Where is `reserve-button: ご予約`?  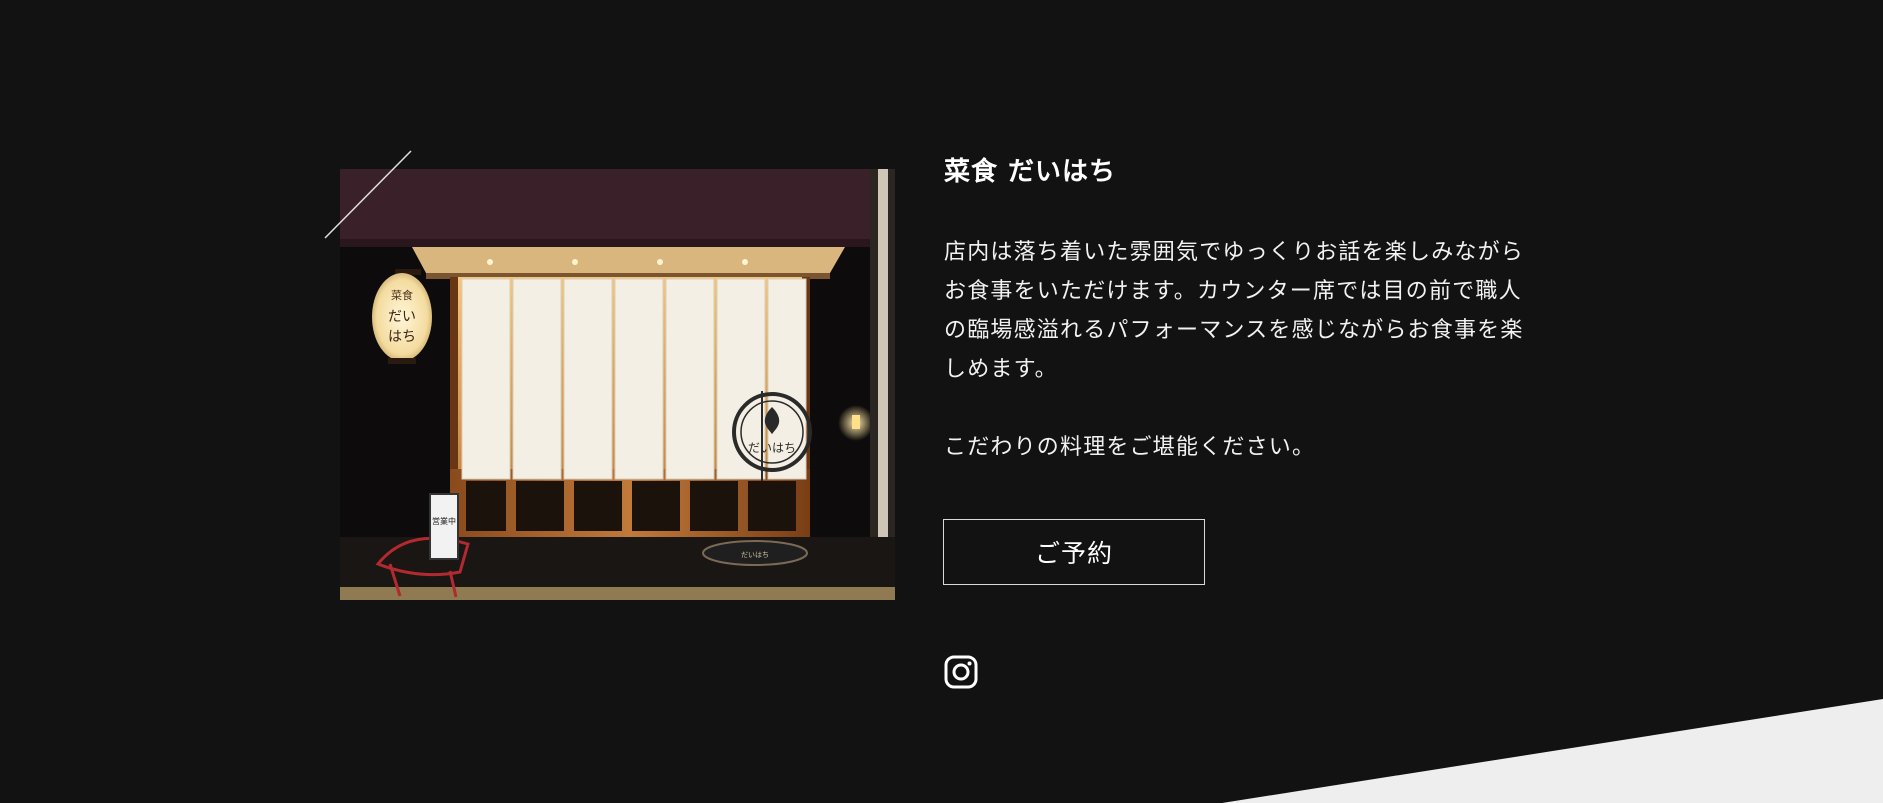 reserve-button: ご予約 is located at coordinates (1074, 552).